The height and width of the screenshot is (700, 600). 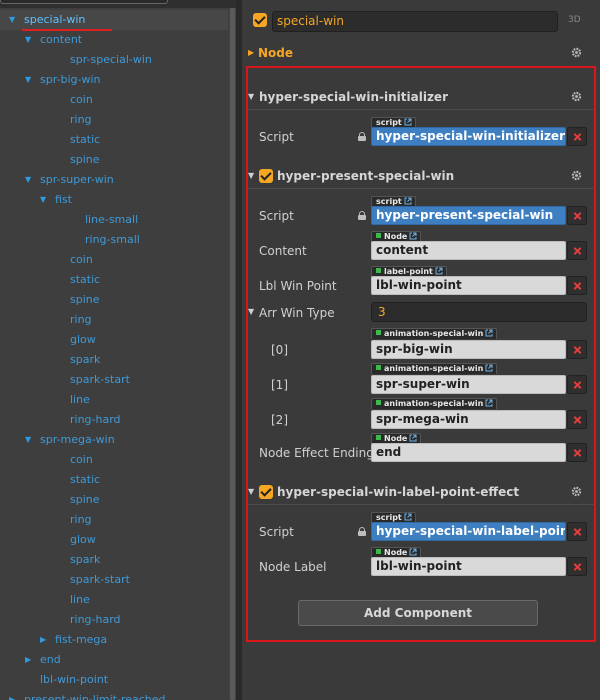 I want to click on script-ref-field: hyper-special-win-initializer, so click(x=468, y=136).